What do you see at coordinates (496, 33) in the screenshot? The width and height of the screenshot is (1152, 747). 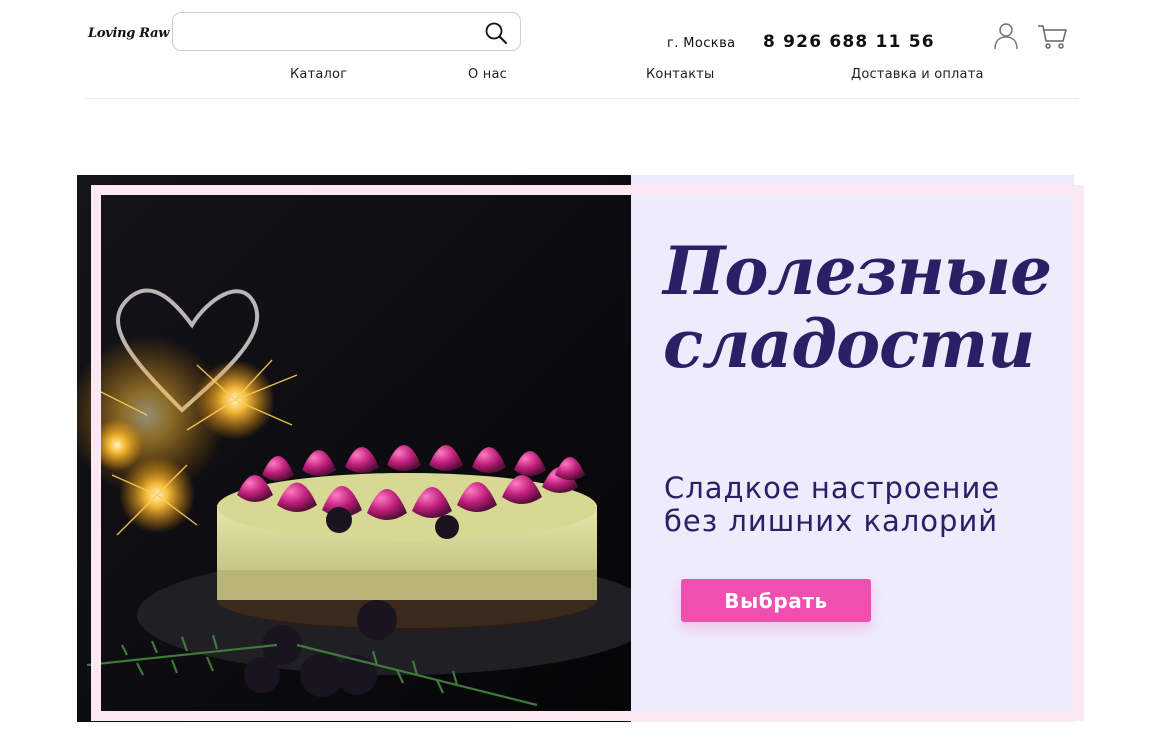 I see `search-icon` at bounding box center [496, 33].